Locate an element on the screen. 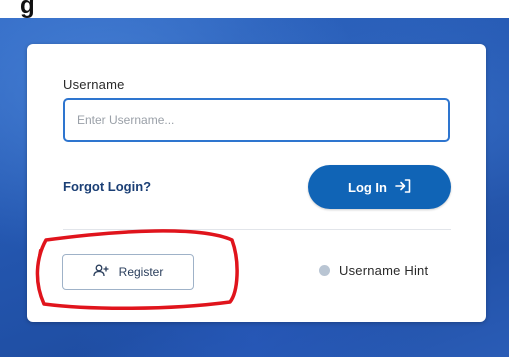  login-button: Log In is located at coordinates (379, 187).